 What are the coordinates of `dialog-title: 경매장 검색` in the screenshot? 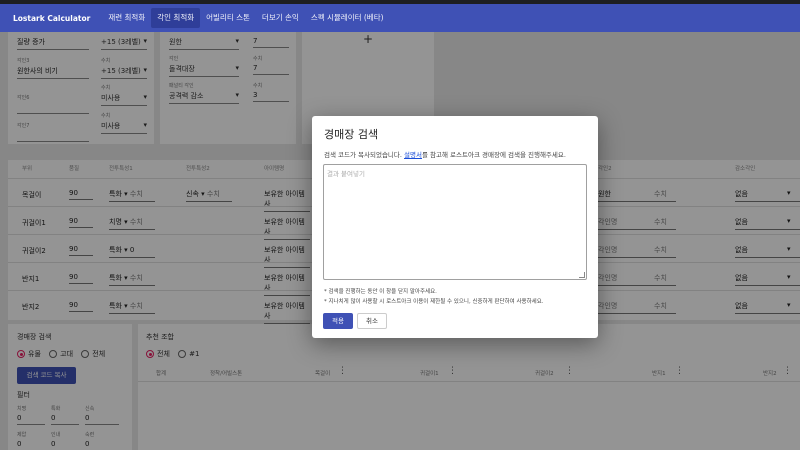 It's located at (351, 134).